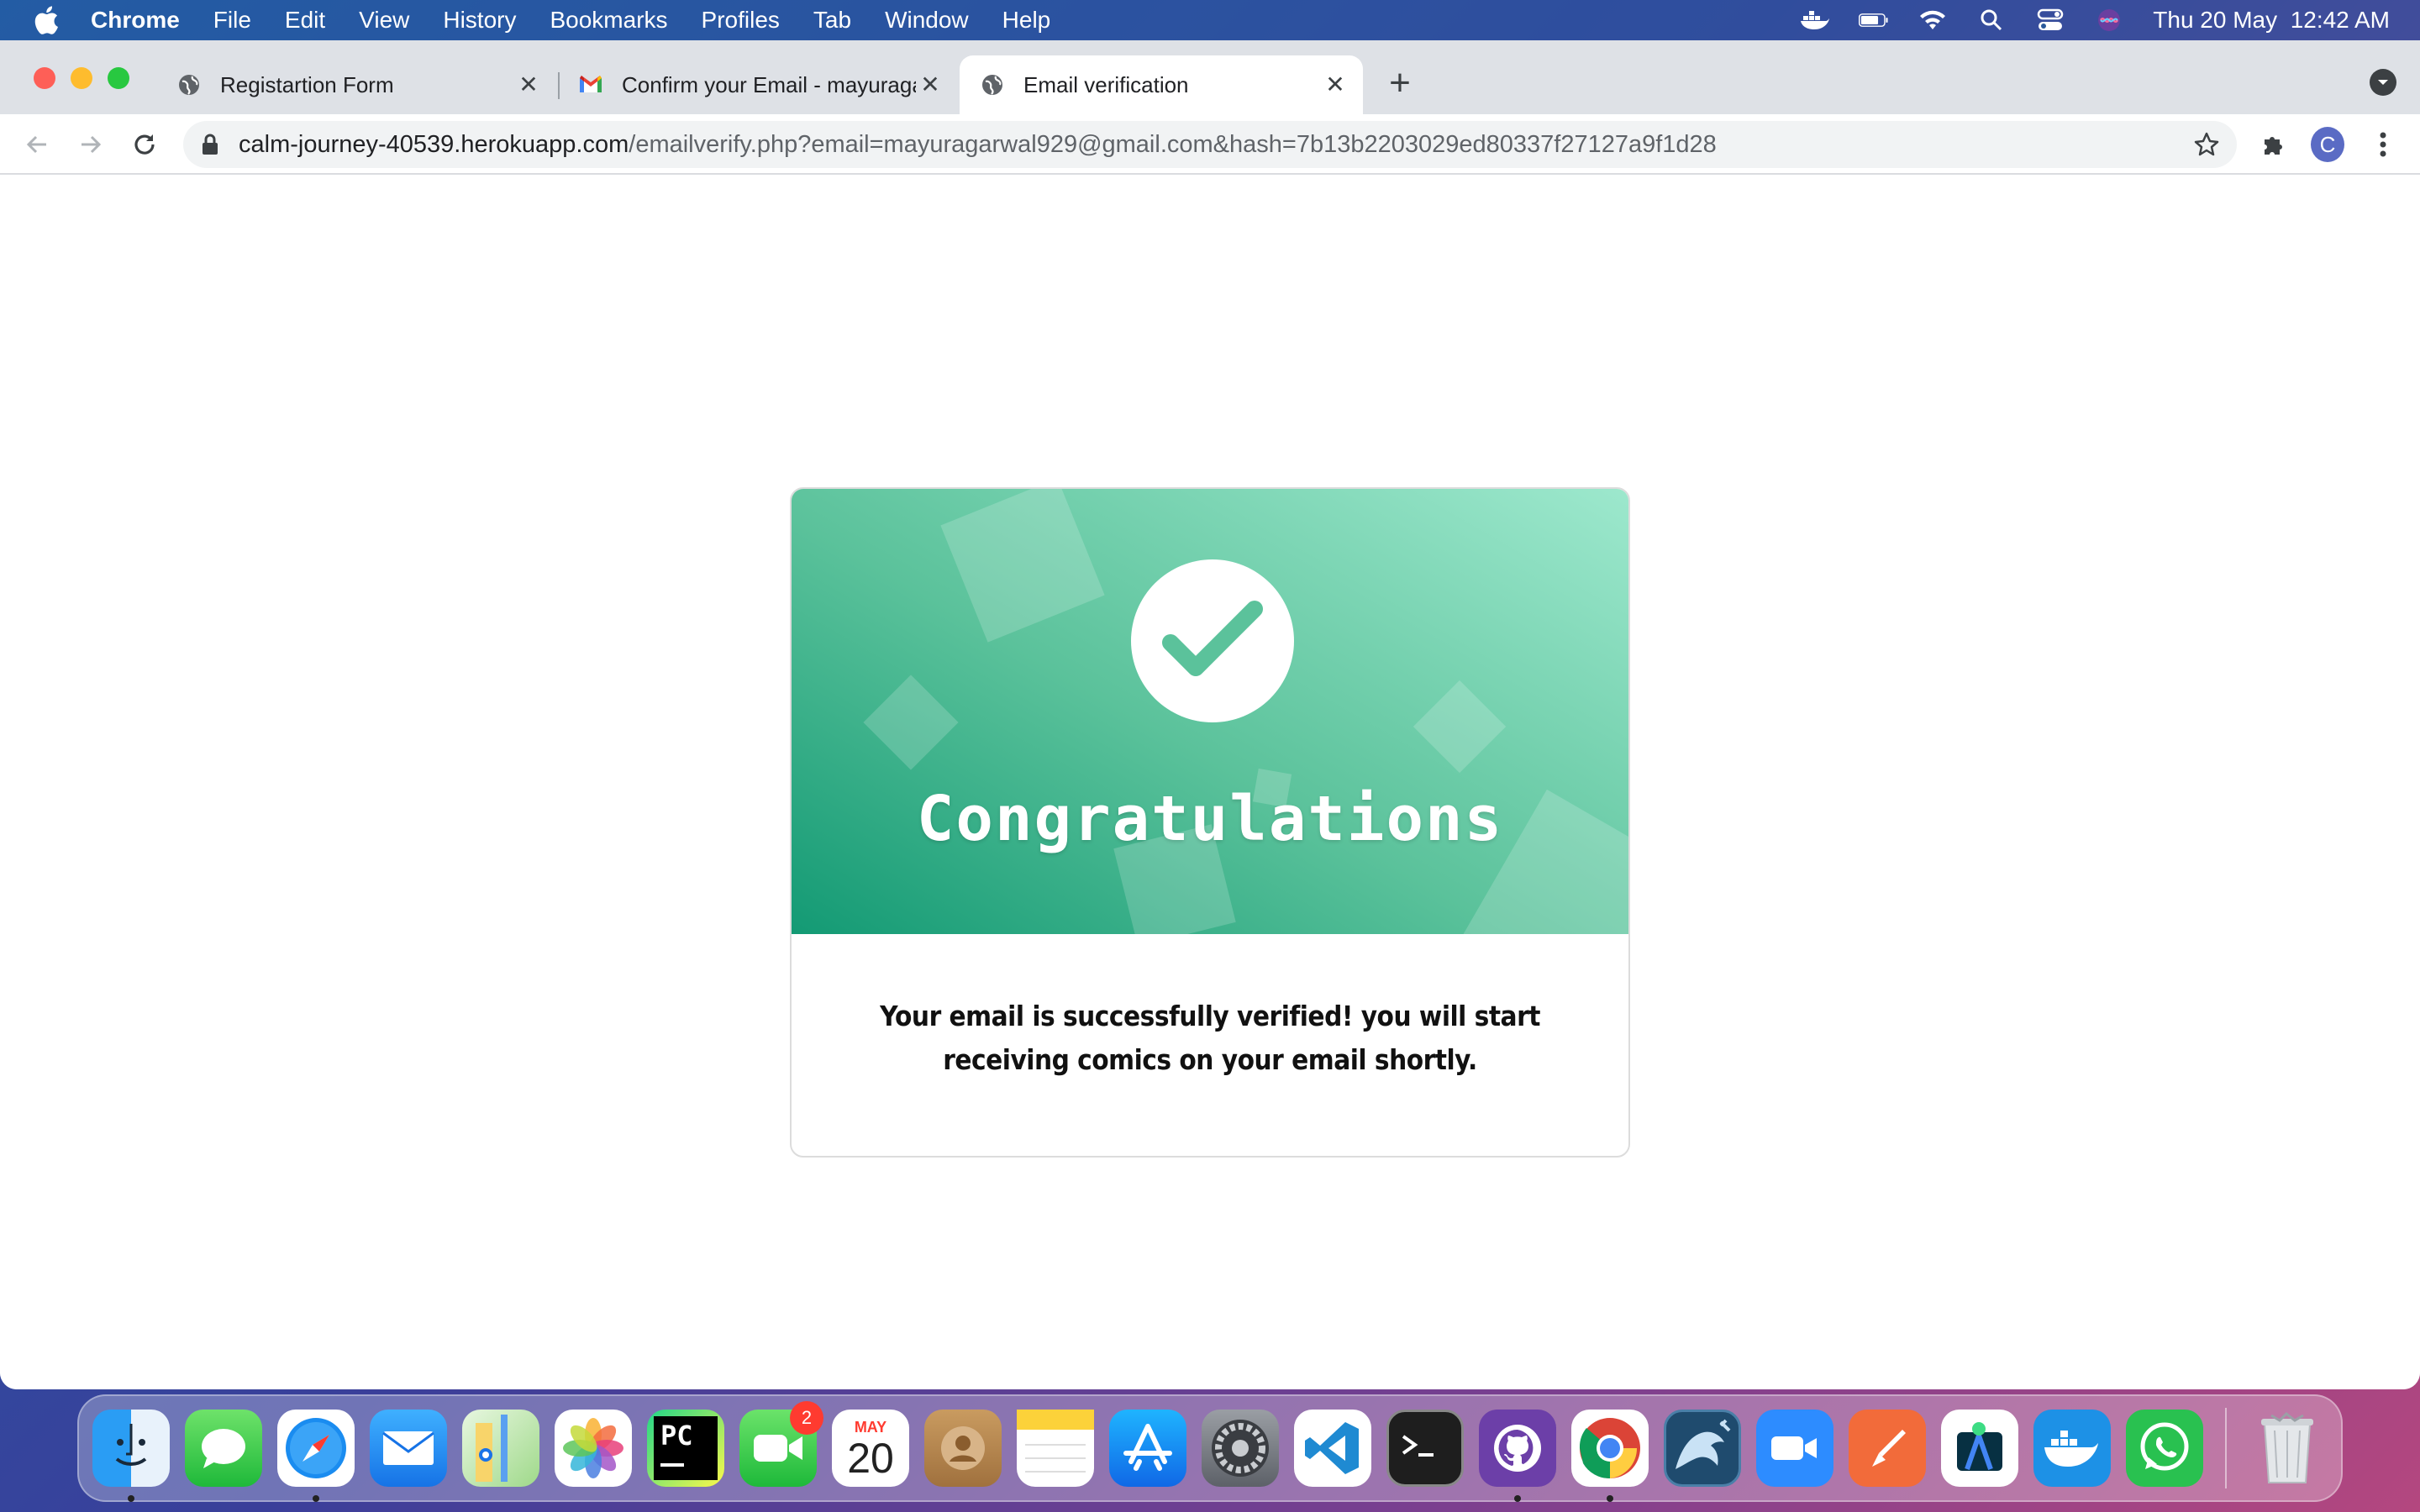 This screenshot has width=2420, height=1512. I want to click on menu-bookmarks: Bookmarks, so click(608, 20).